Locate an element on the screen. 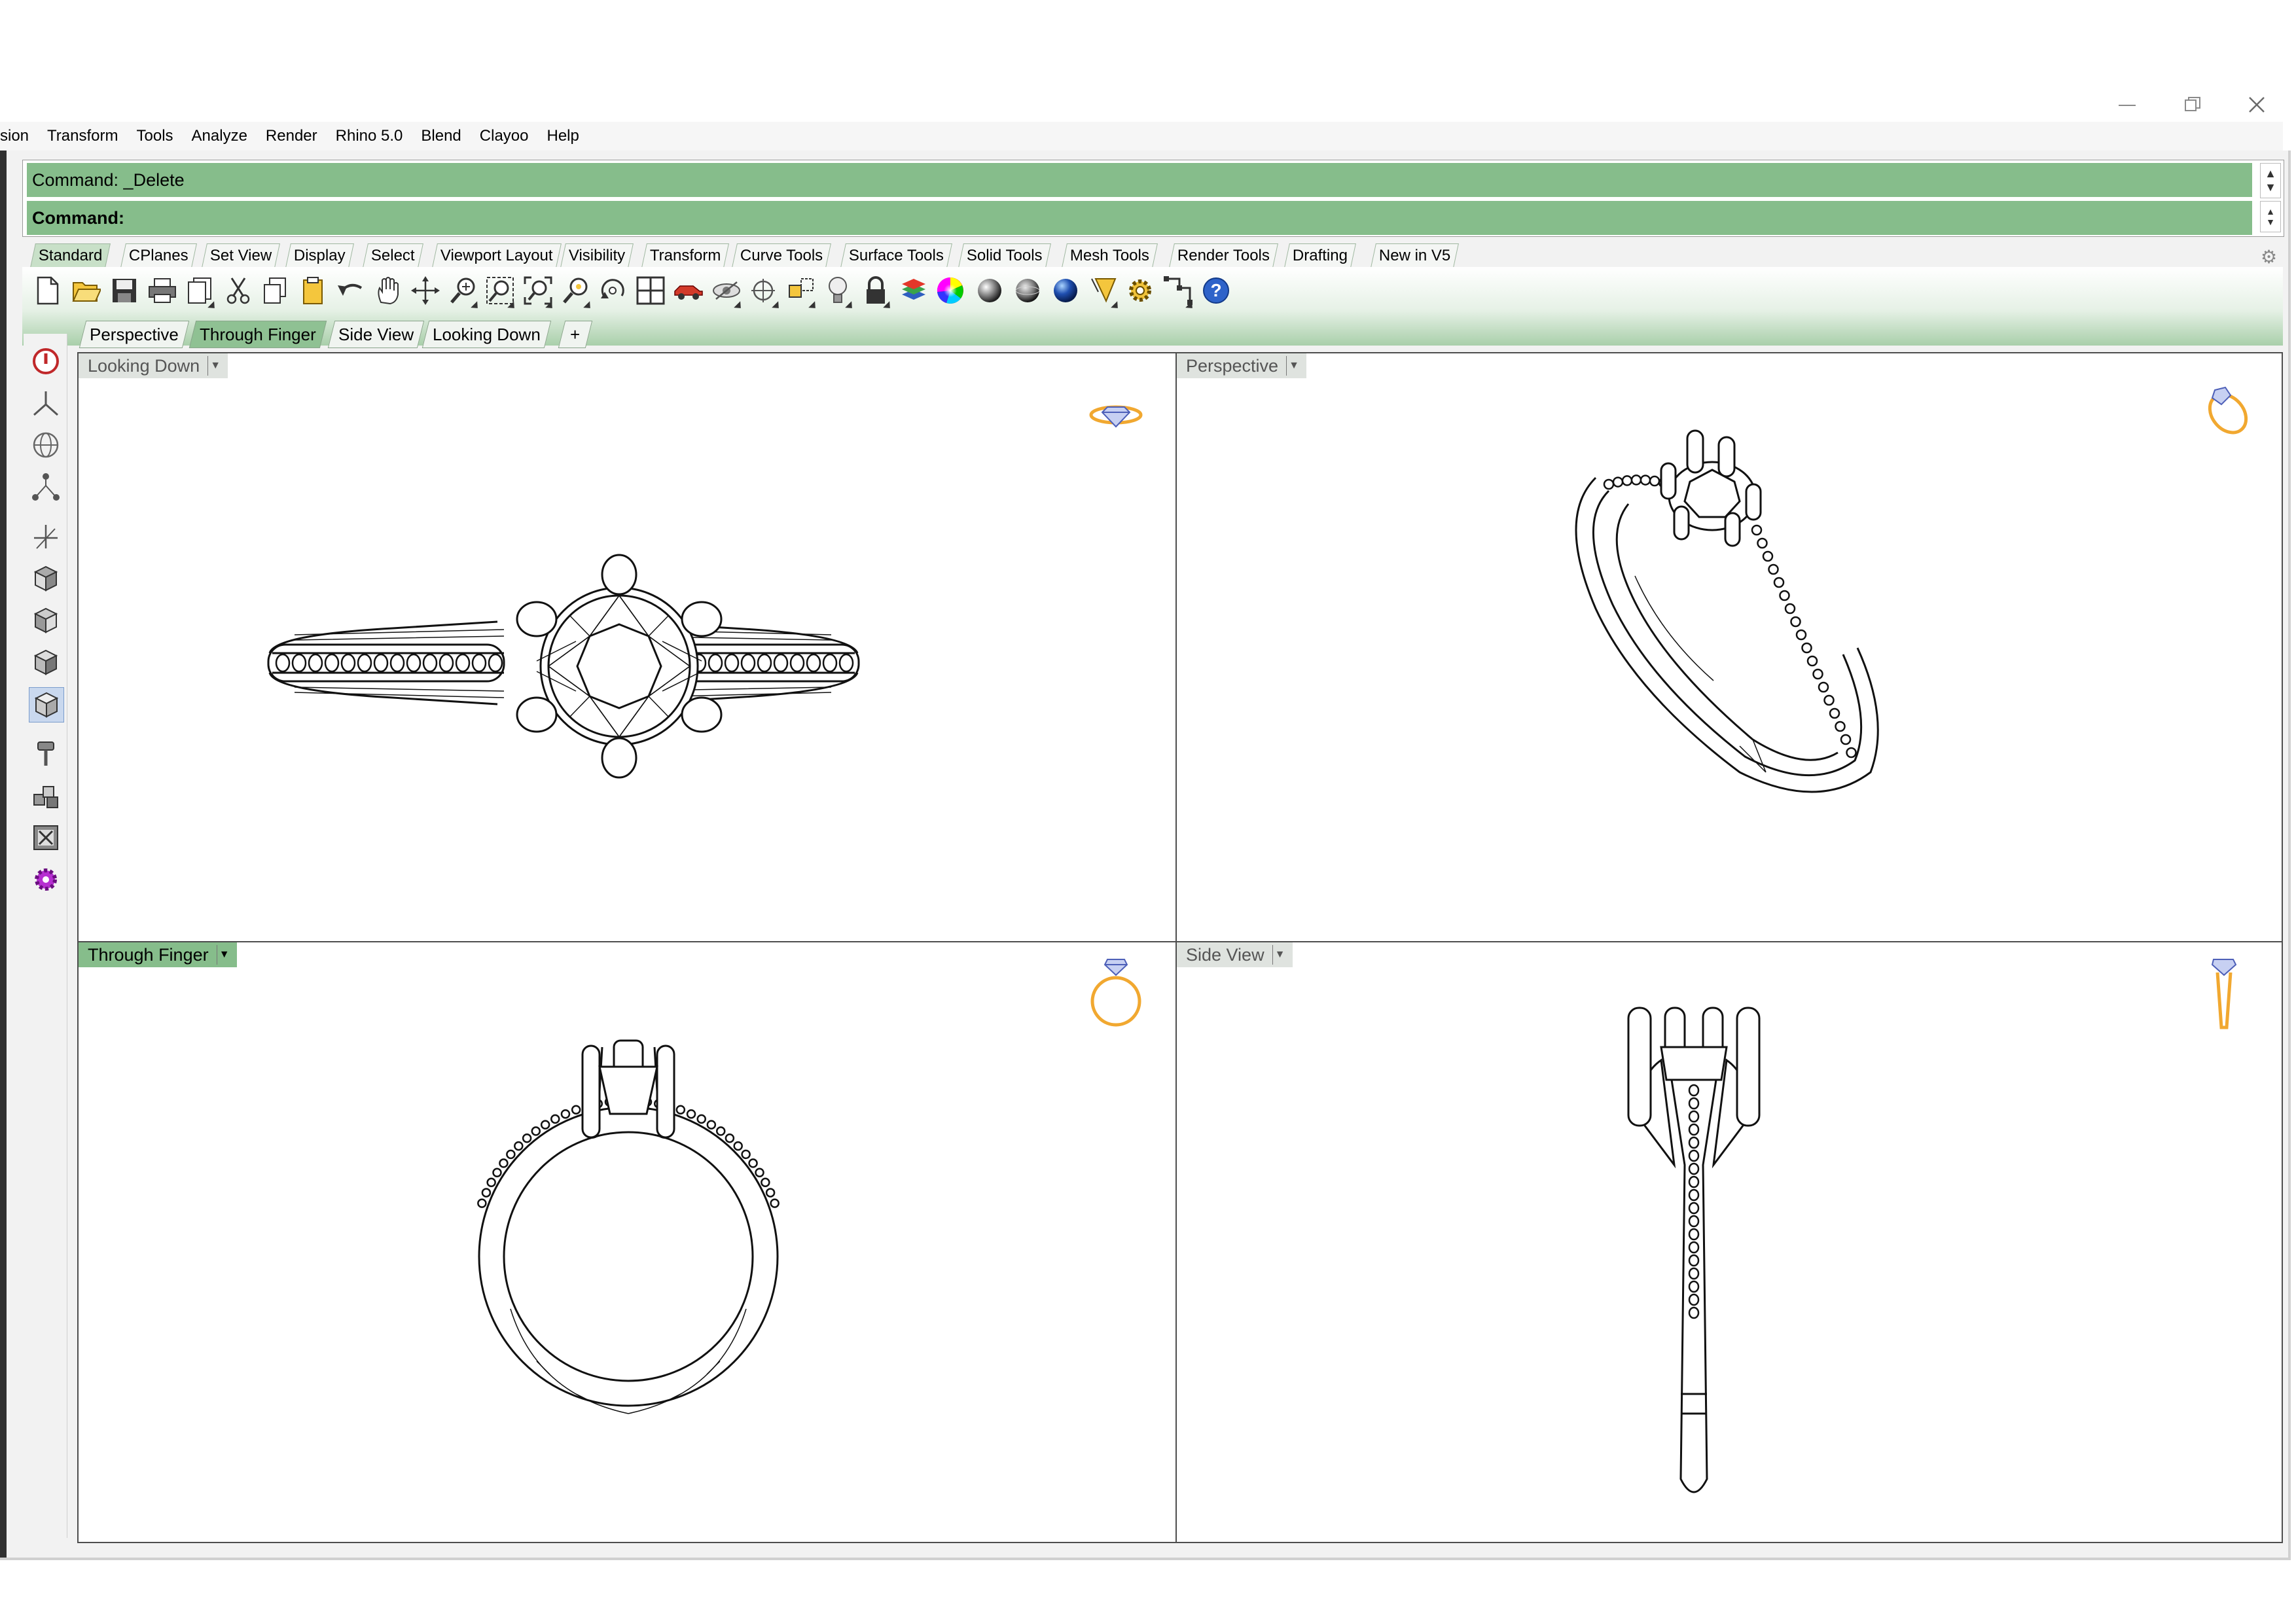 This screenshot has width=2296, height=1623. tab-drafting: Drafting is located at coordinates (1320, 255).